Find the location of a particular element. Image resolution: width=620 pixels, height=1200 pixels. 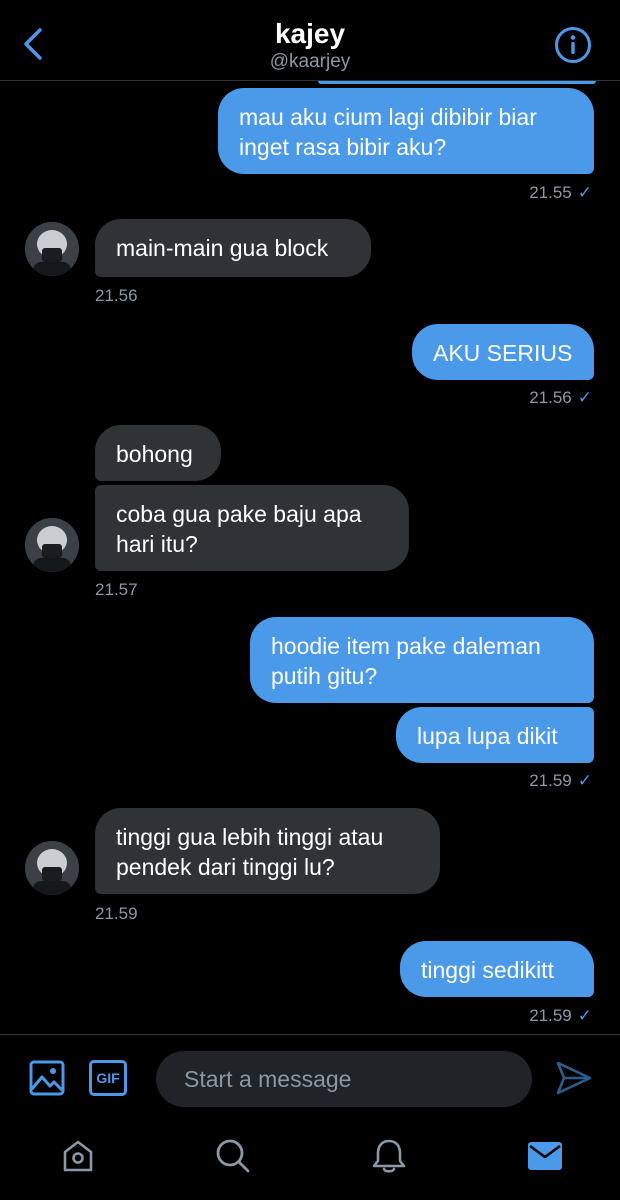

send-icon is located at coordinates (574, 1078).